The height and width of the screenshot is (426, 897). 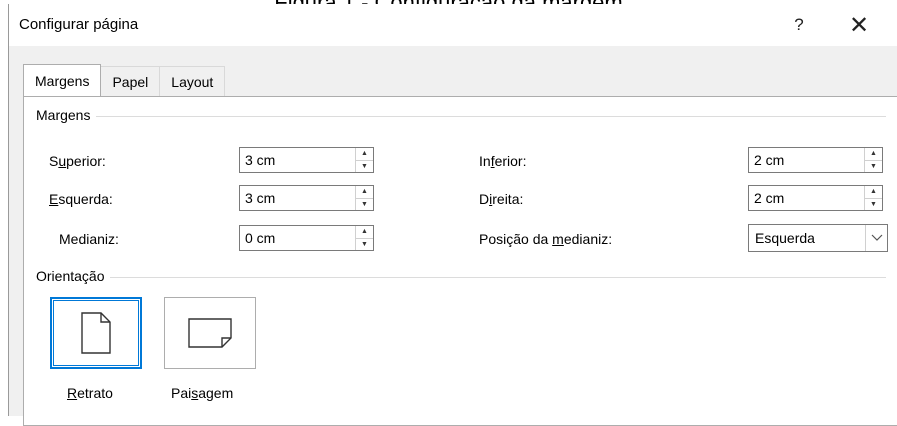 I want to click on gutter-position-select: Esquerda, so click(x=818, y=238).